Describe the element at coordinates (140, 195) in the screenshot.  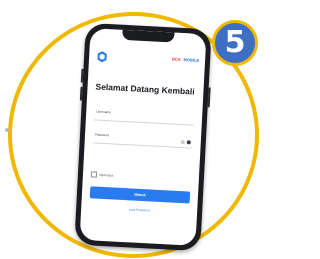
I see `login-button: Masuk` at that location.